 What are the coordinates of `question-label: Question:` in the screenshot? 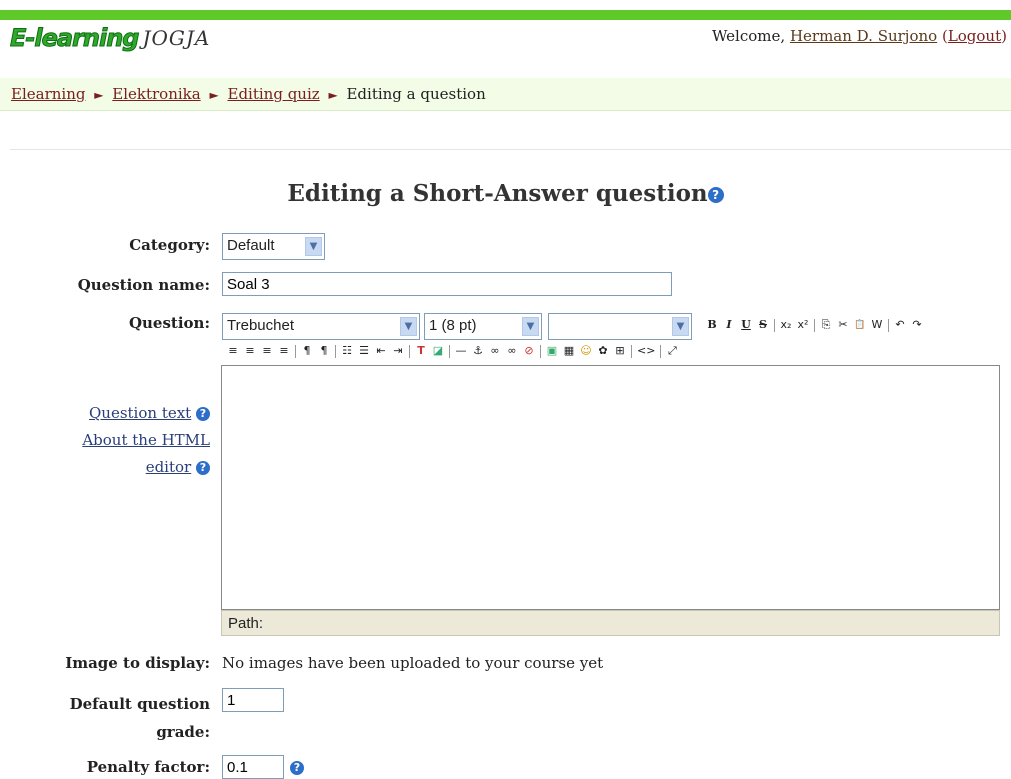 It's located at (169, 323).